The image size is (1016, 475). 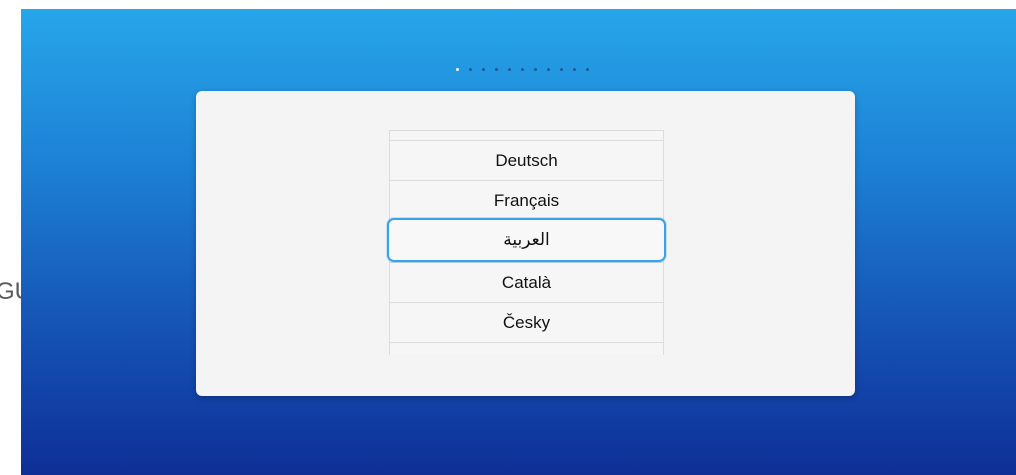 I want to click on language-option-label: Català, so click(x=526, y=282).